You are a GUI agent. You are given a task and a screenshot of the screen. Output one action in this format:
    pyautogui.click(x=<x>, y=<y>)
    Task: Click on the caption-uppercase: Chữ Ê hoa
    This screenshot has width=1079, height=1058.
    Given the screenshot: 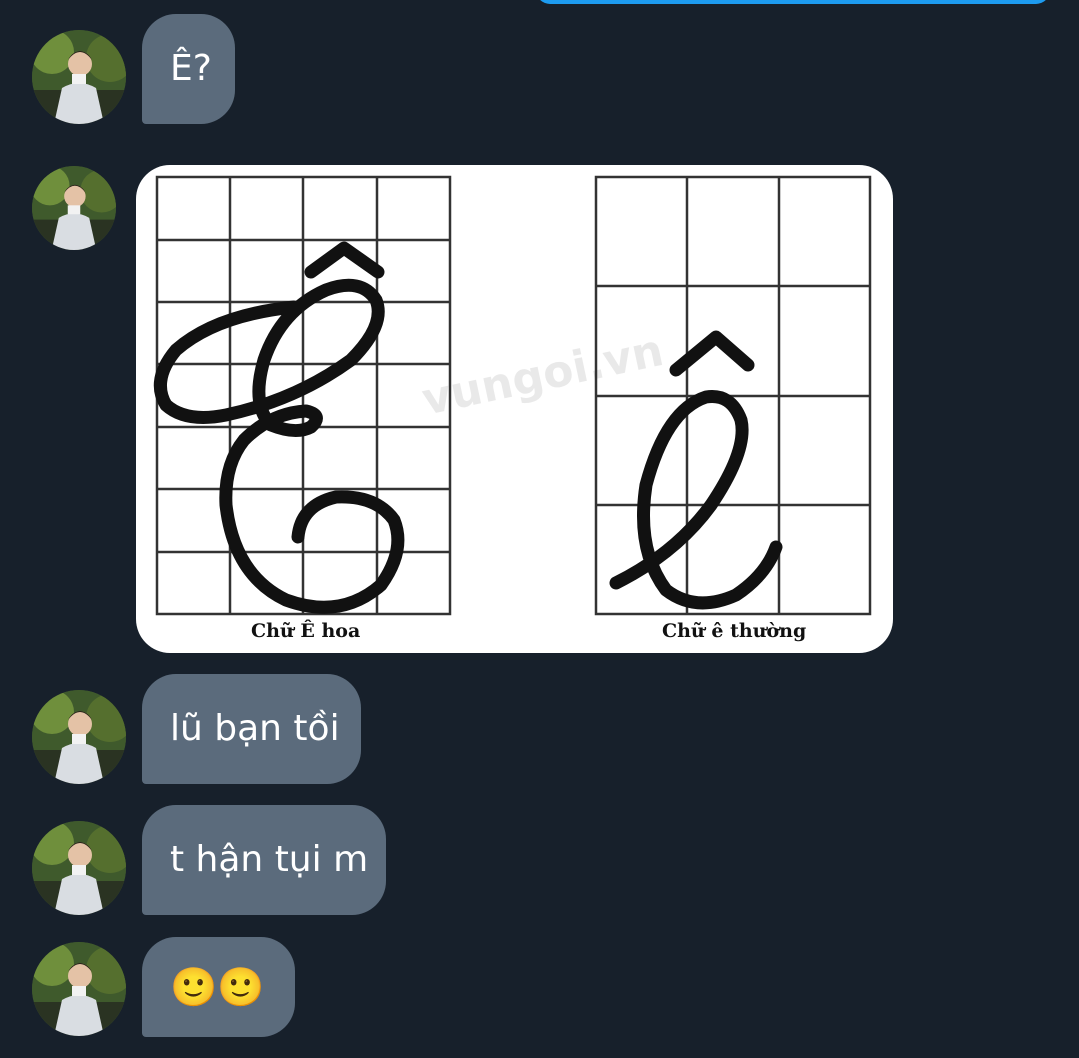 What is the action you would take?
    pyautogui.click(x=305, y=630)
    